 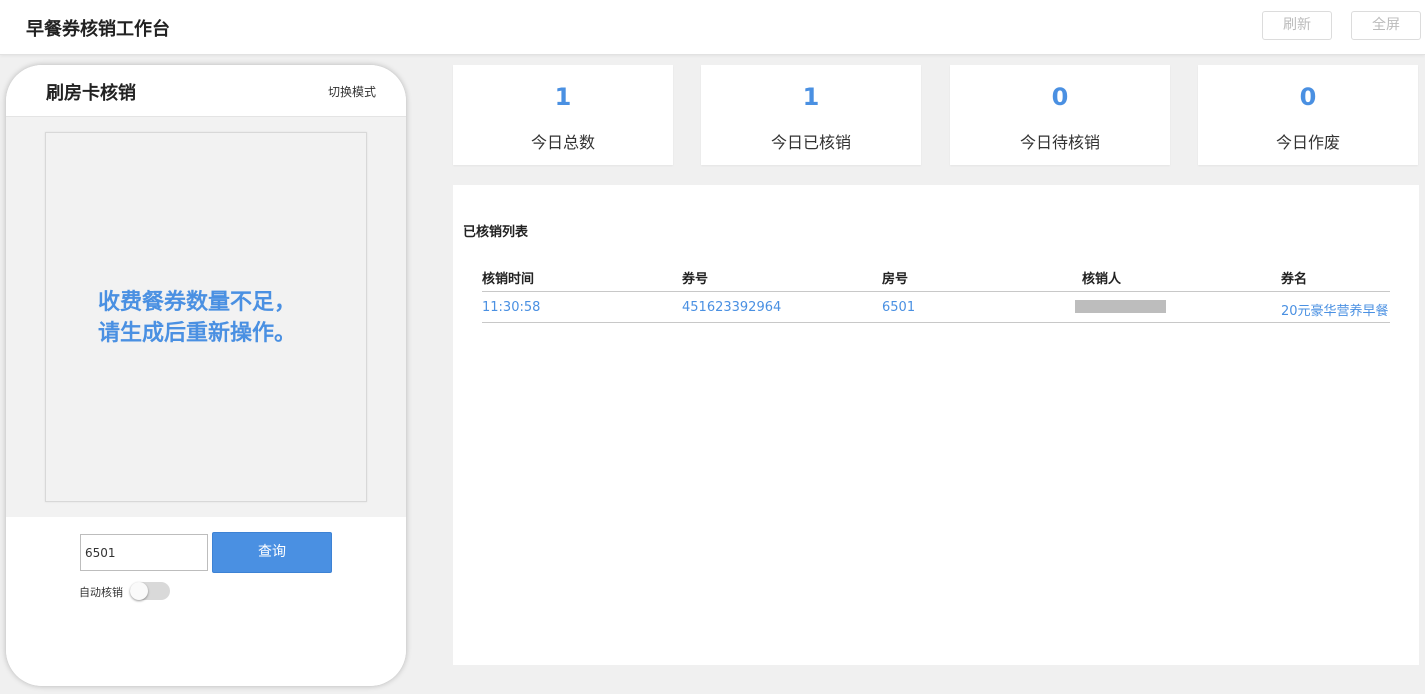 I want to click on column-header-coupon-no: 券号, so click(x=695, y=279).